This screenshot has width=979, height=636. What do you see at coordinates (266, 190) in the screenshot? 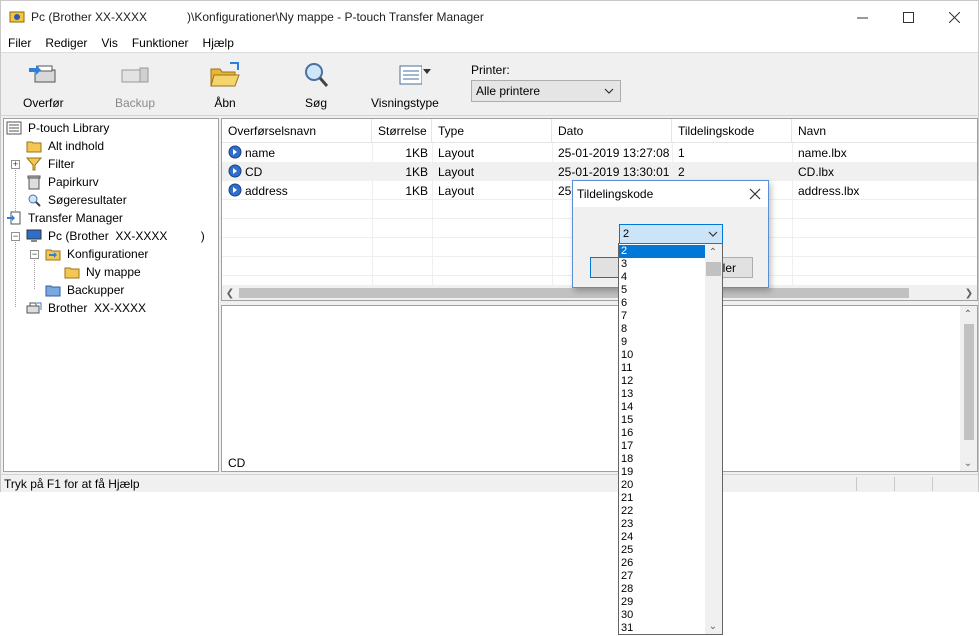
I see `cell-transfer-name: address` at bounding box center [266, 190].